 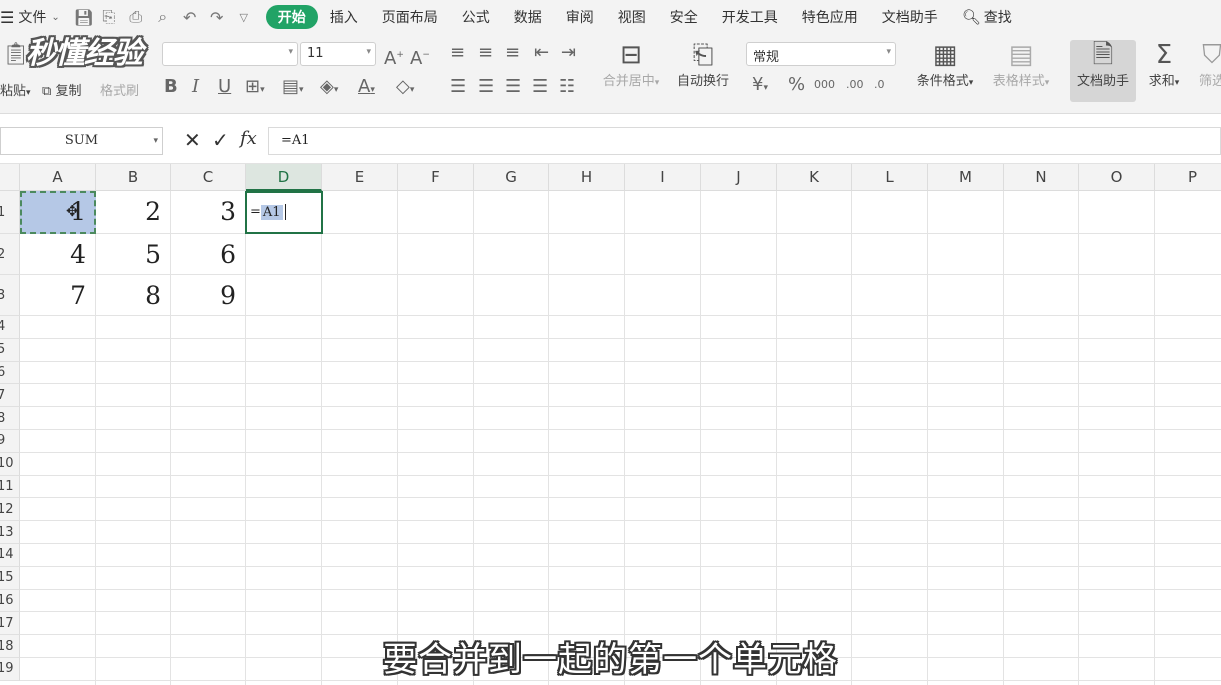 What do you see at coordinates (1164, 64) in the screenshot?
I see `sum-button: Σ 求和▾` at bounding box center [1164, 64].